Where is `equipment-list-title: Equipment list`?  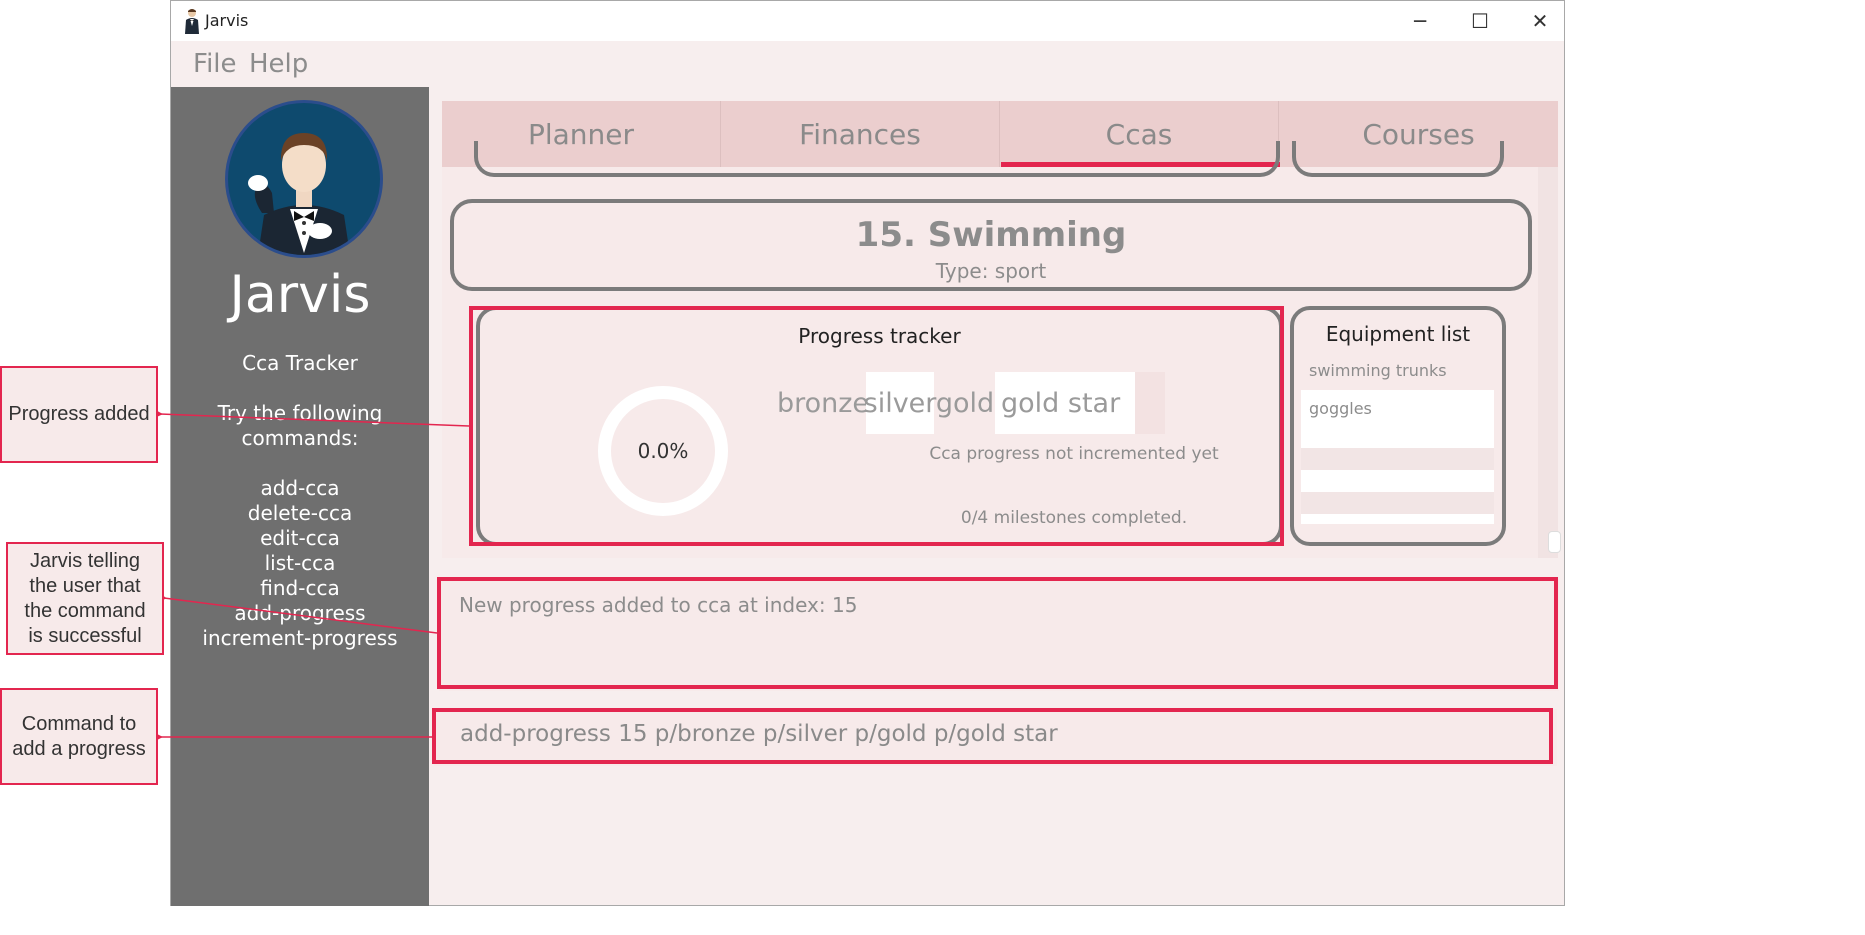
equipment-list-title: Equipment list is located at coordinates (1398, 334).